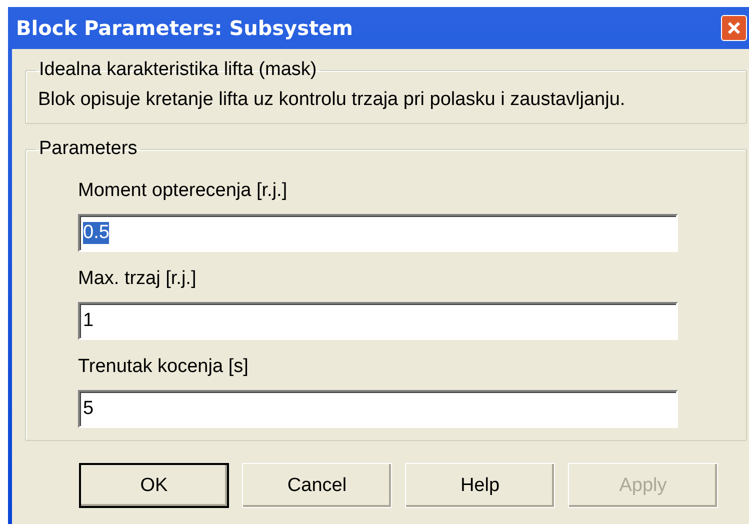 The width and height of the screenshot is (749, 524). What do you see at coordinates (178, 70) in the screenshot?
I see `group-title: Idealna karakteristika lifta (mask)` at bounding box center [178, 70].